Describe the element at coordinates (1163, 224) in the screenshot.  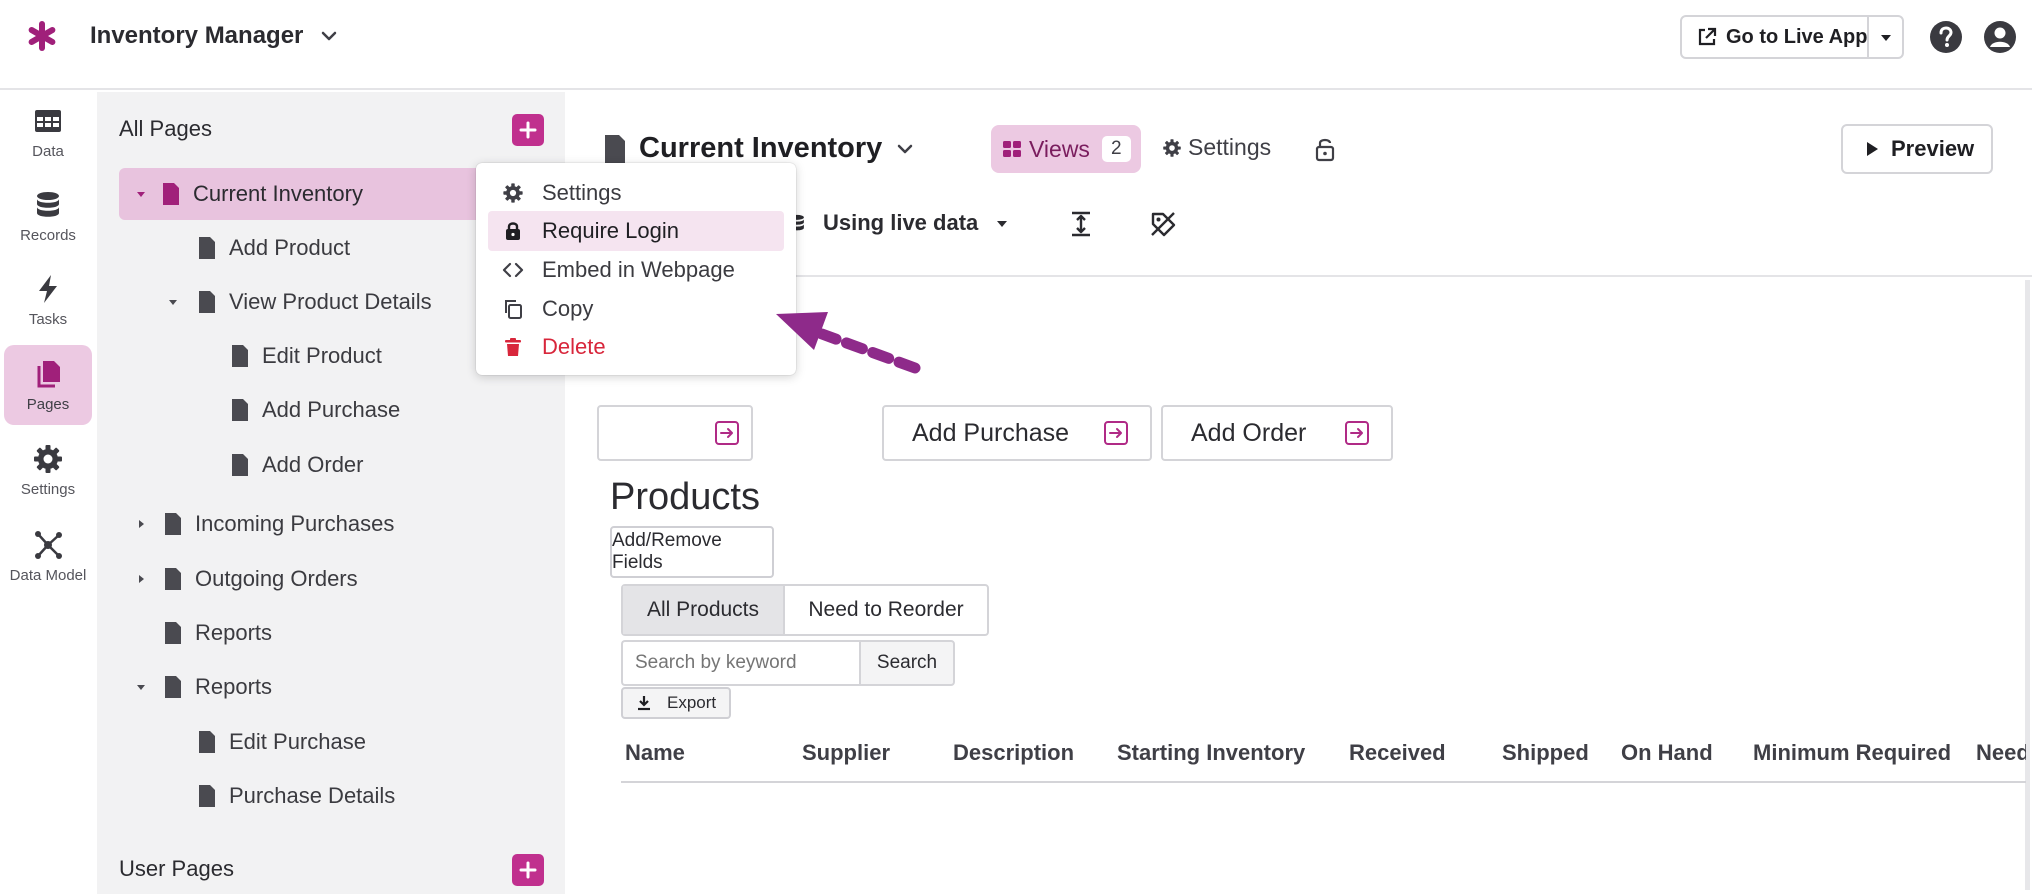
I see `tag-off-icon` at that location.